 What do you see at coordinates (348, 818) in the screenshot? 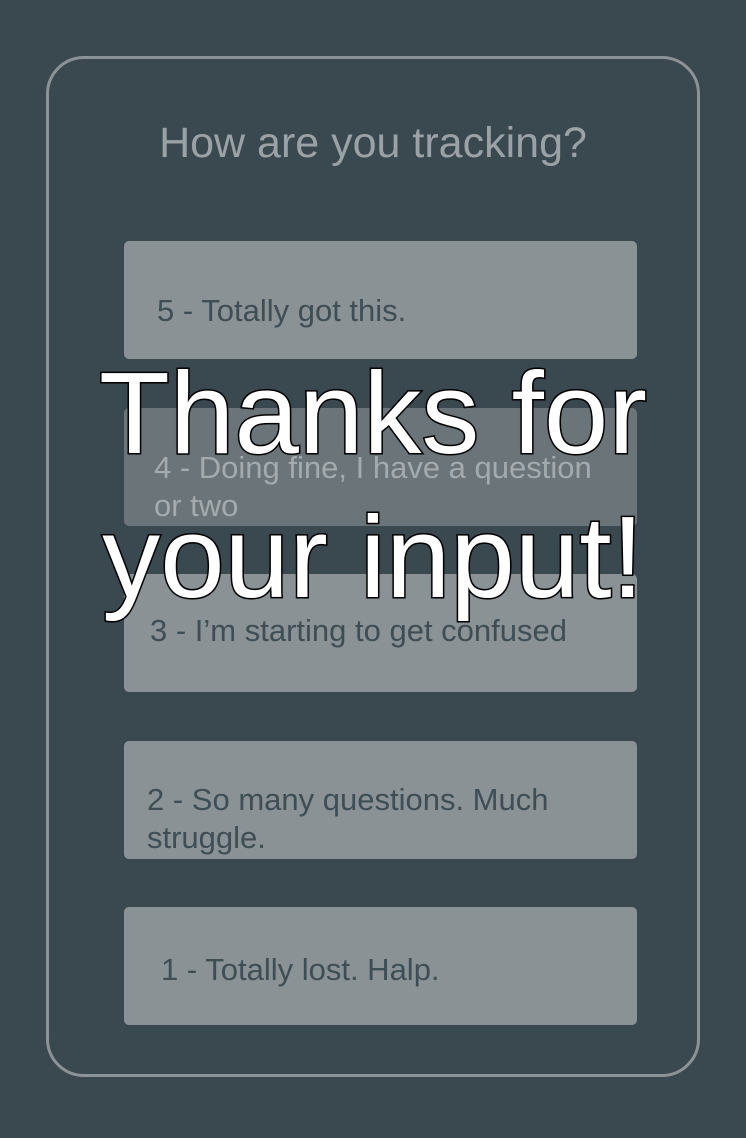
I see `option-2-label: 2 - So many questions. Much struggle.` at bounding box center [348, 818].